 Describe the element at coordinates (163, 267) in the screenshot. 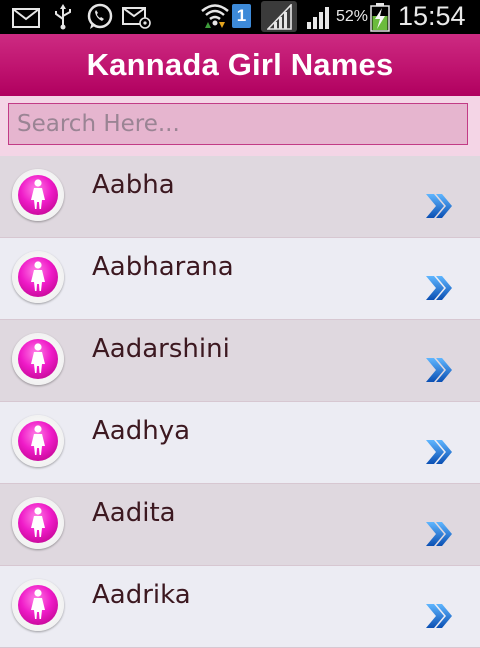

I see `name-label: Aabharana` at that location.